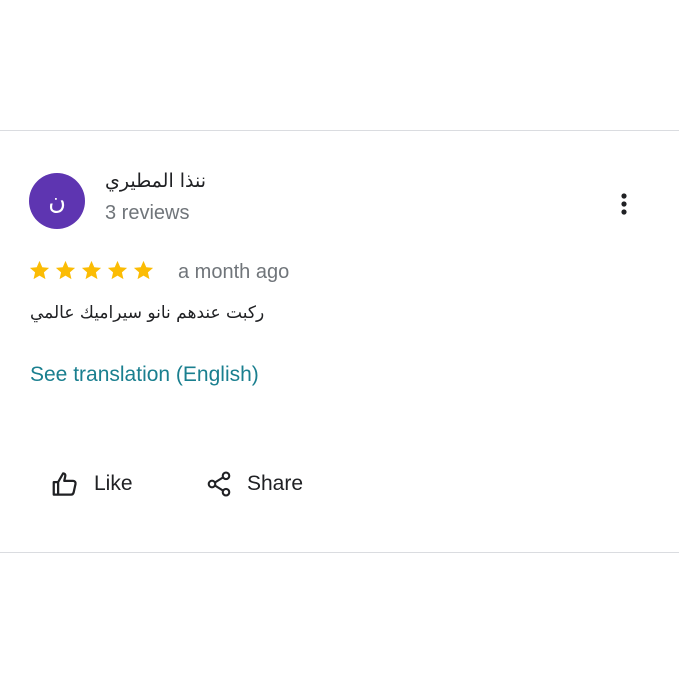 The width and height of the screenshot is (679, 693). I want to click on share-label: Share, so click(275, 483).